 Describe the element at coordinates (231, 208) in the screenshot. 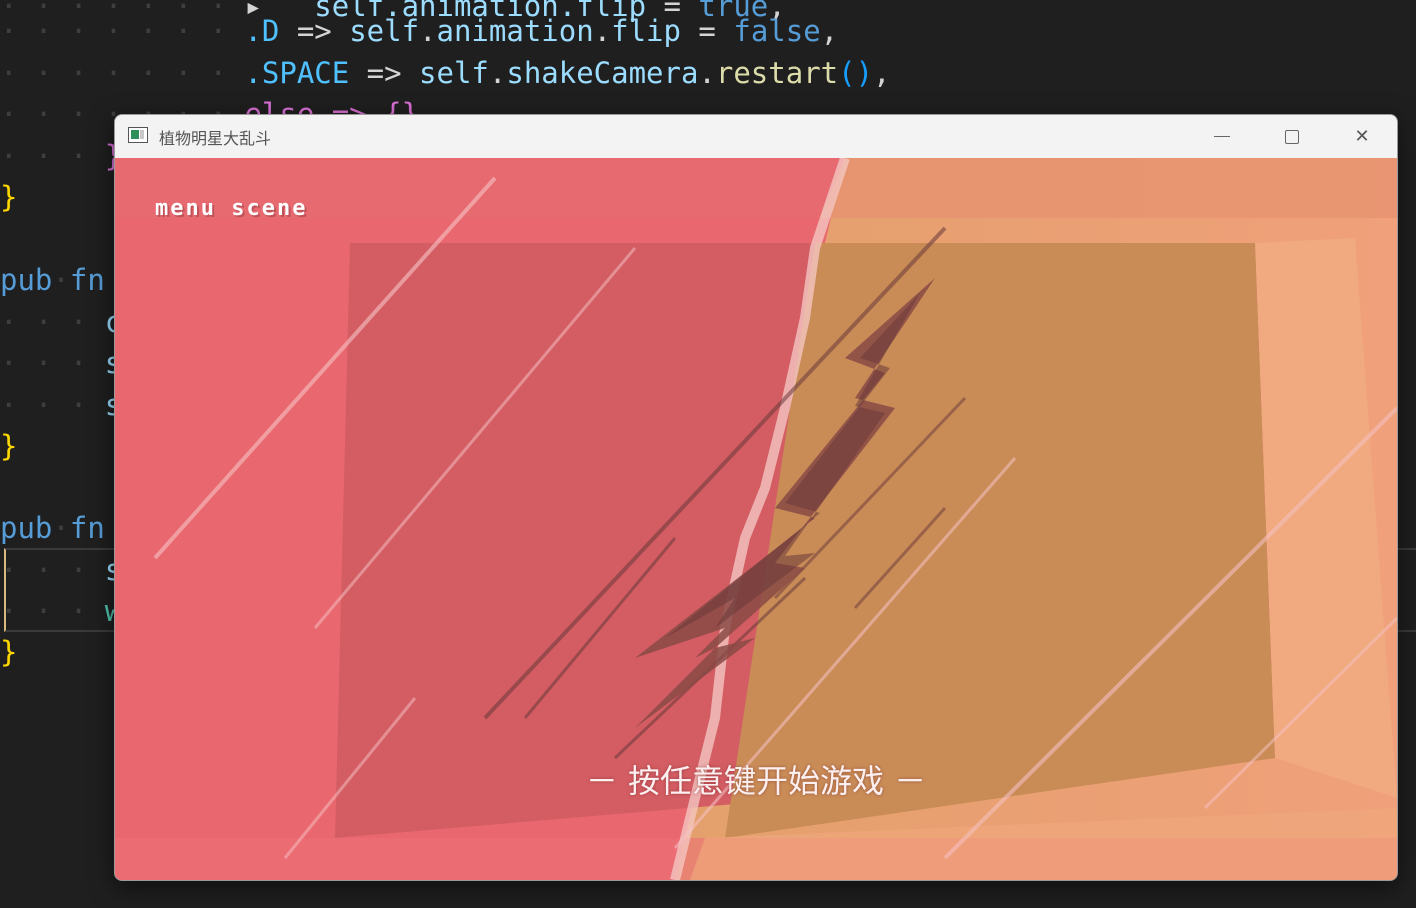

I see `scene-label: menu scene` at that location.